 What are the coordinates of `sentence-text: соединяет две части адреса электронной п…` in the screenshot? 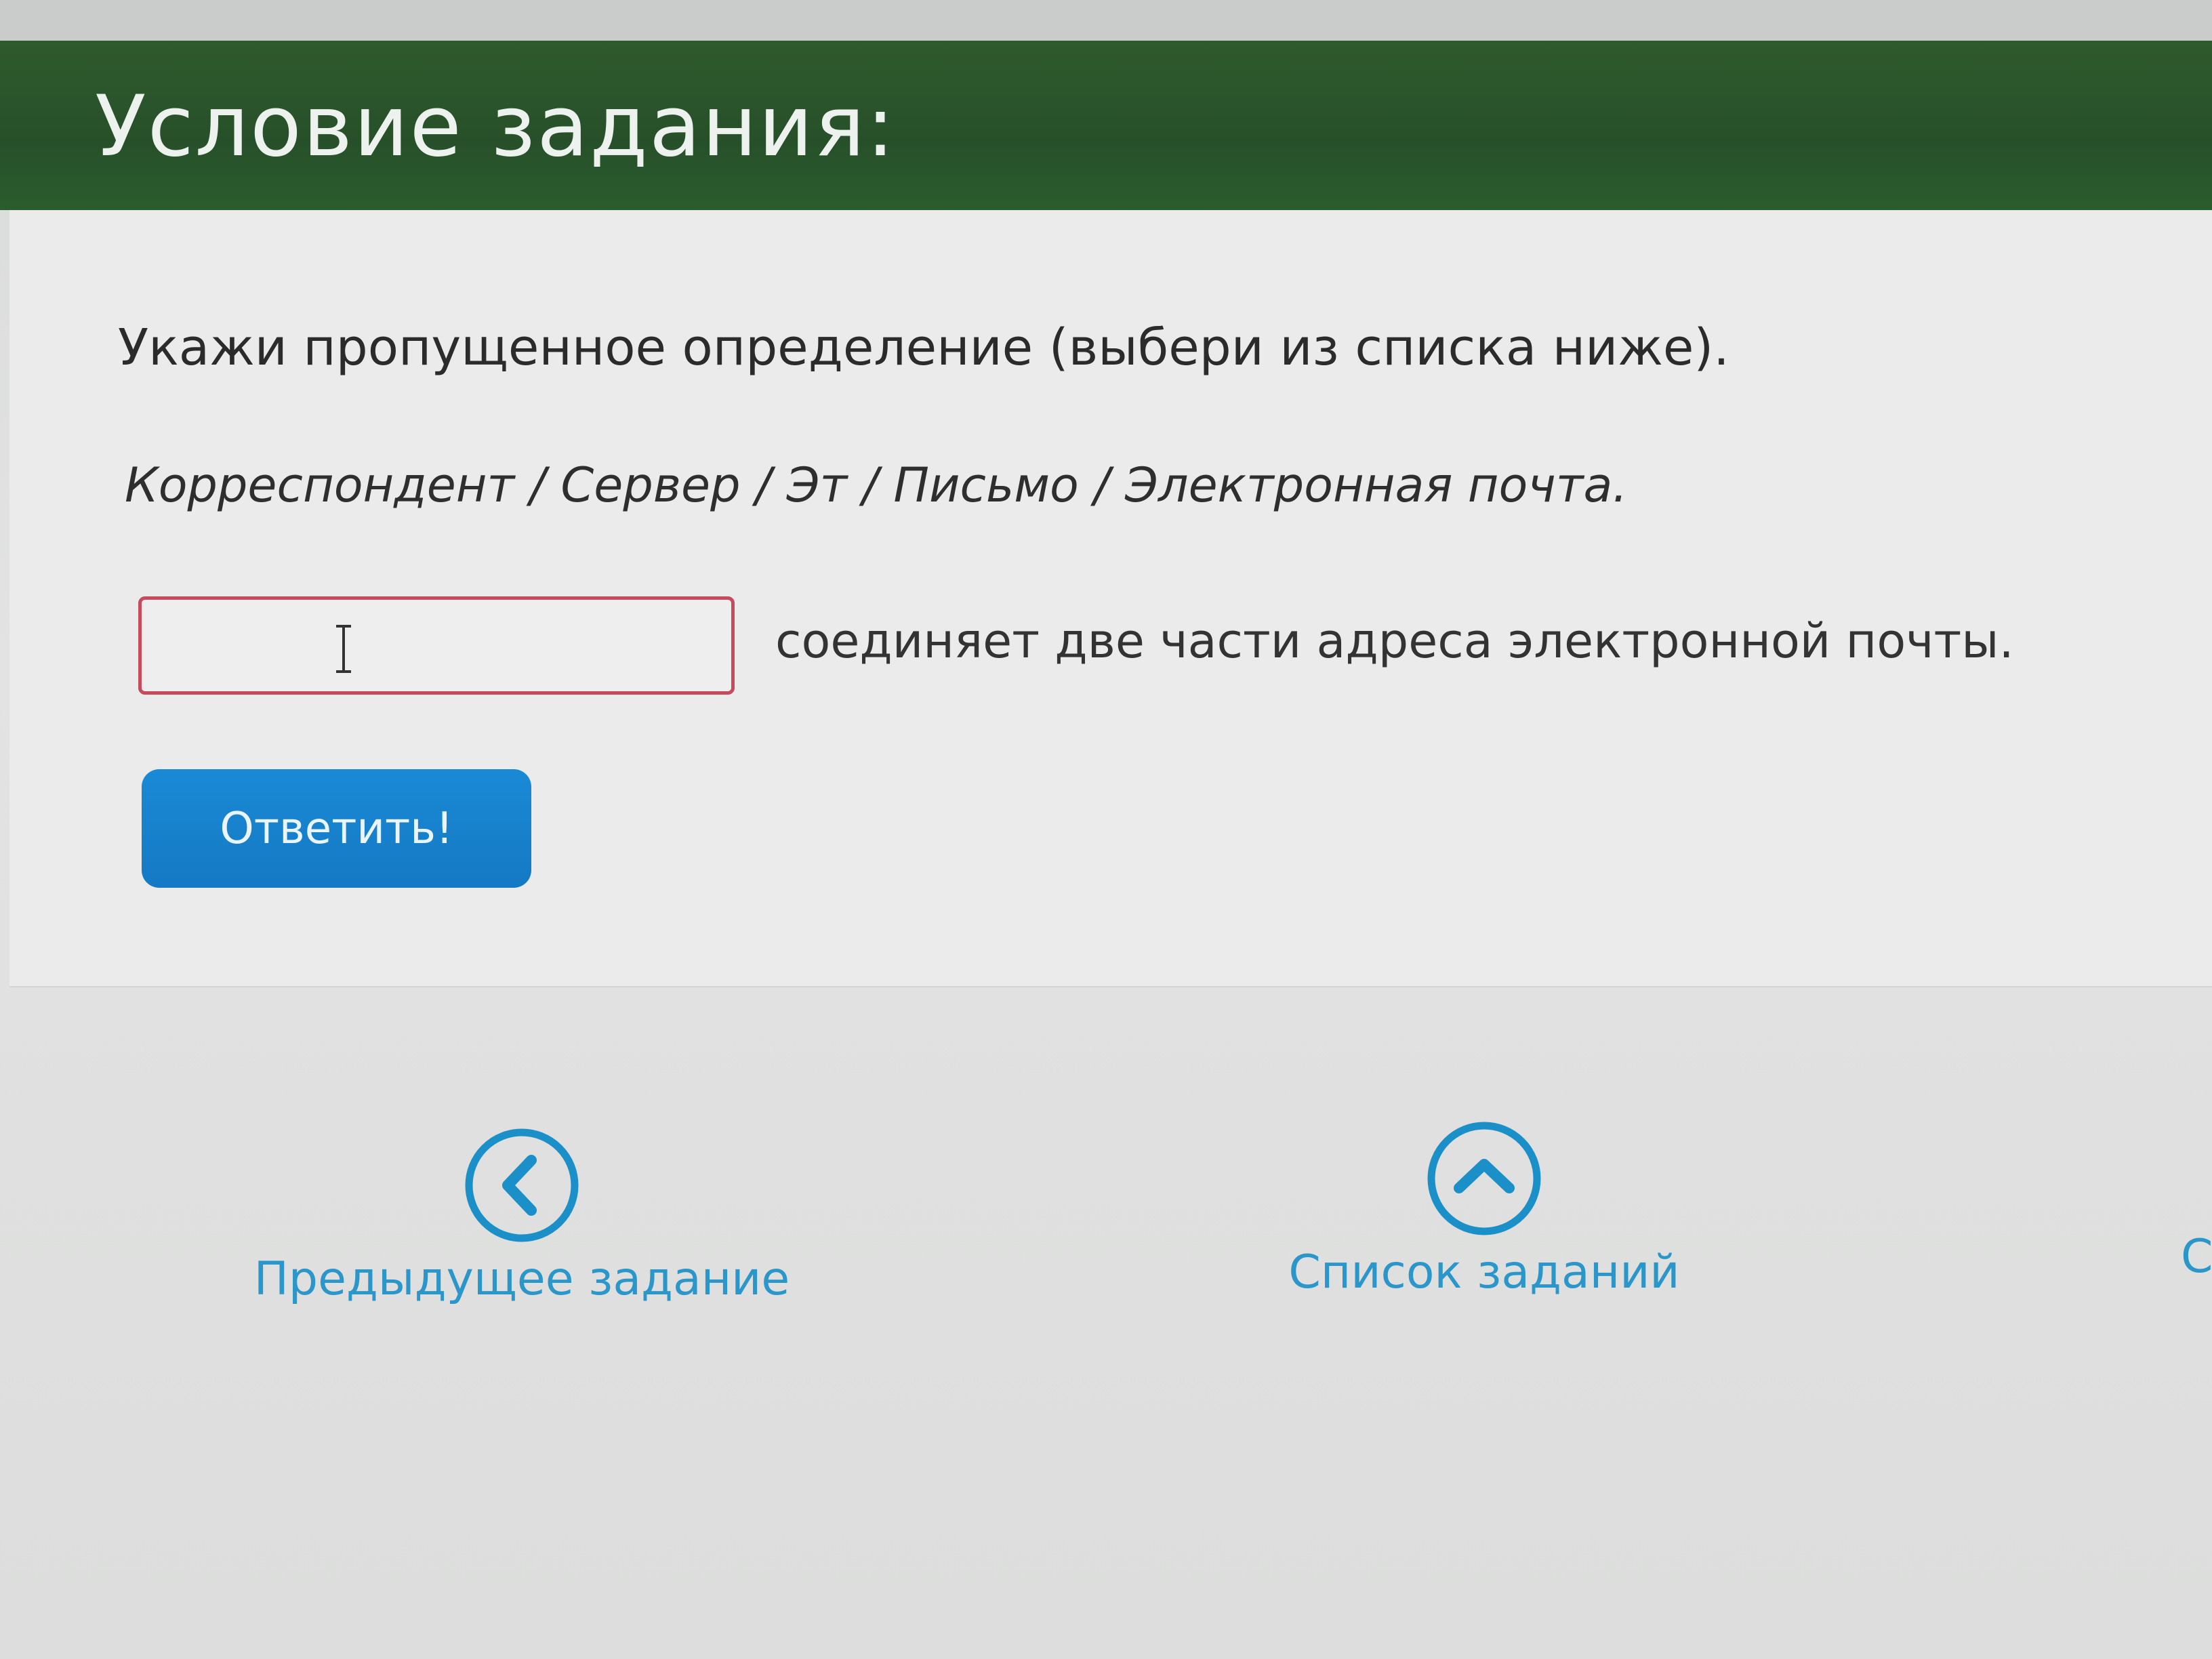 It's located at (1395, 641).